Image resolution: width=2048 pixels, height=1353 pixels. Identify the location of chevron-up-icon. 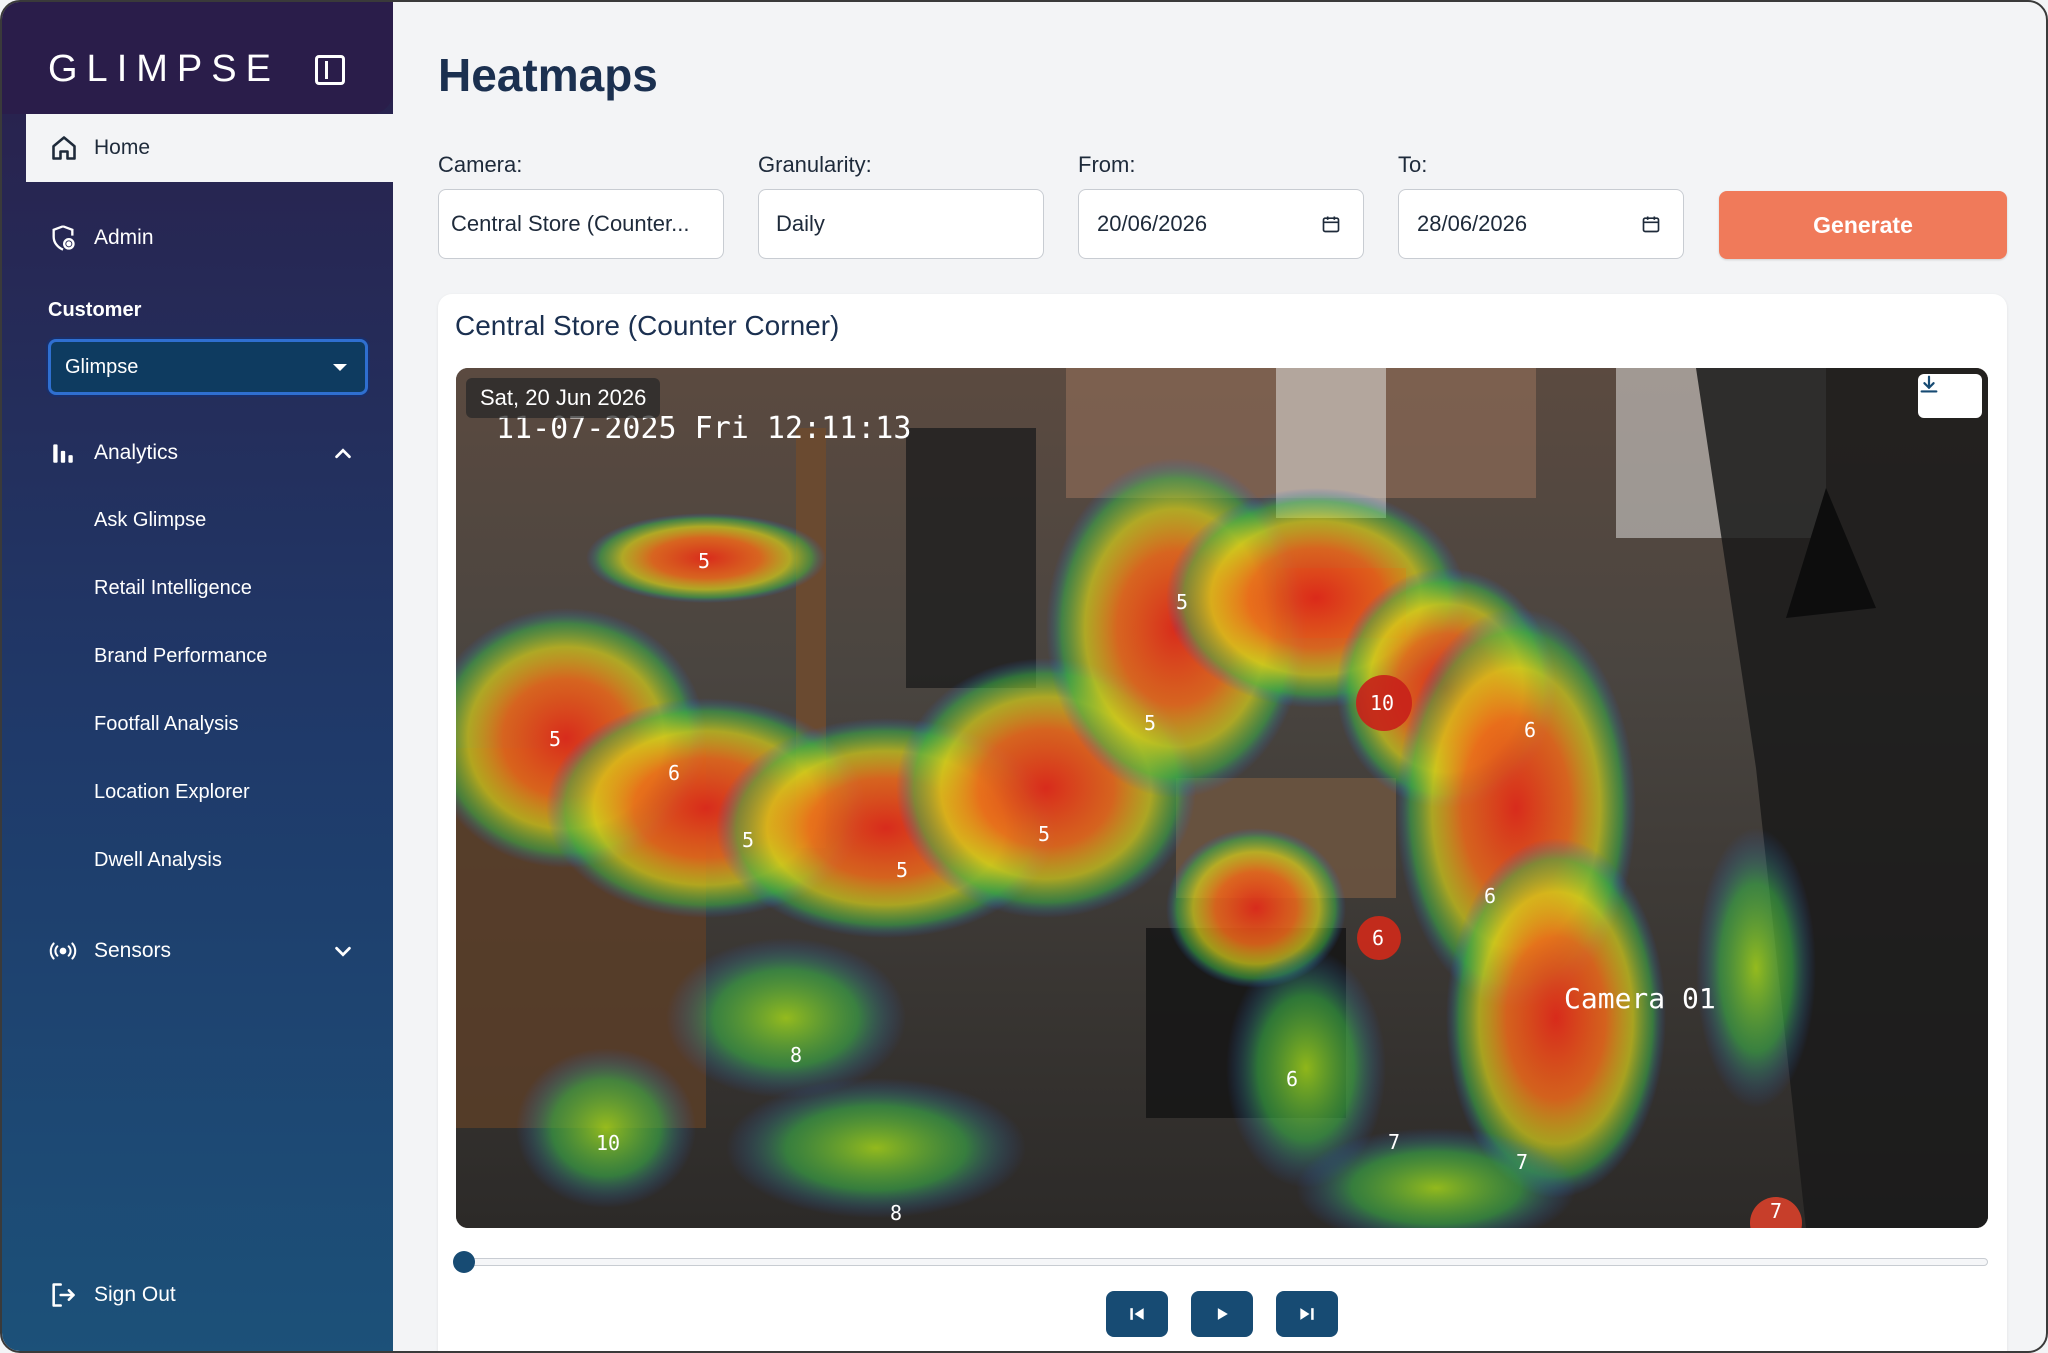
(343, 454).